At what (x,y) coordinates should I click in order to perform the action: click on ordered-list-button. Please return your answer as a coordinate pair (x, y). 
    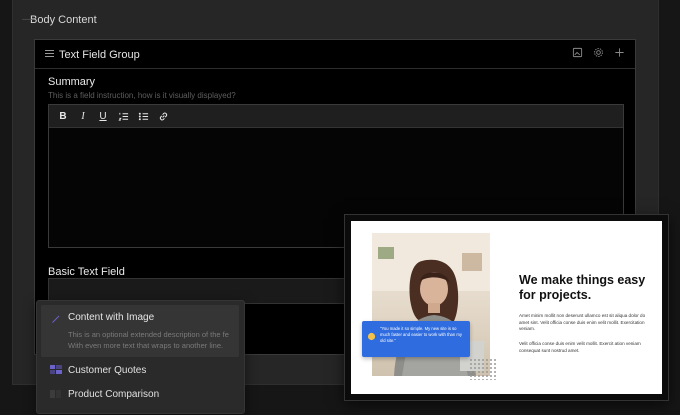
    Looking at the image, I should click on (123, 116).